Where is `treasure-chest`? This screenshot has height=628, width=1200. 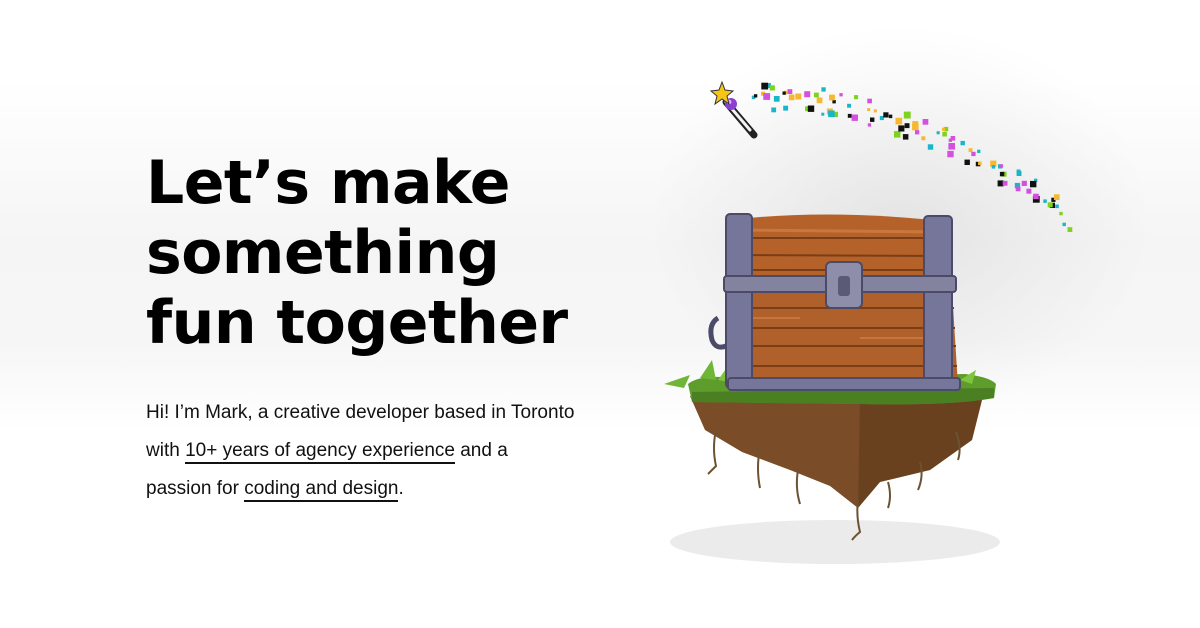
treasure-chest is located at coordinates (834, 302).